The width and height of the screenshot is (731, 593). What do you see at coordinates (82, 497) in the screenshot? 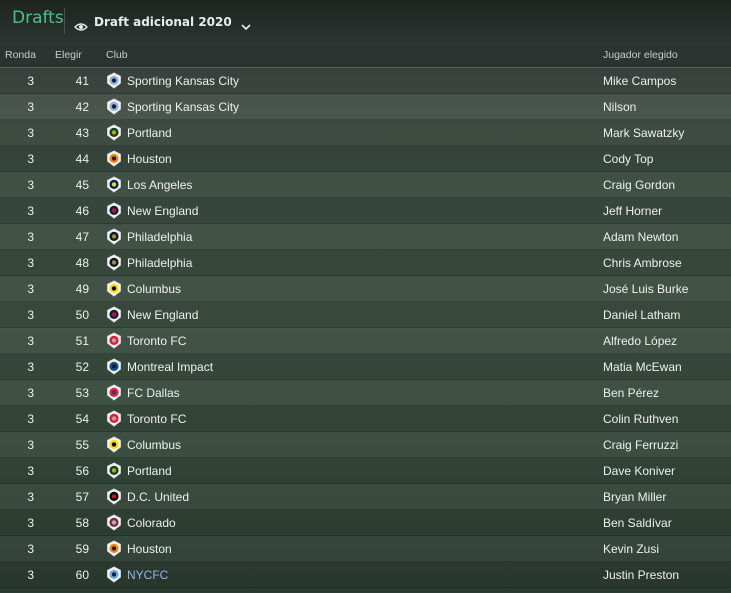
I see `cell-elegir: 57` at bounding box center [82, 497].